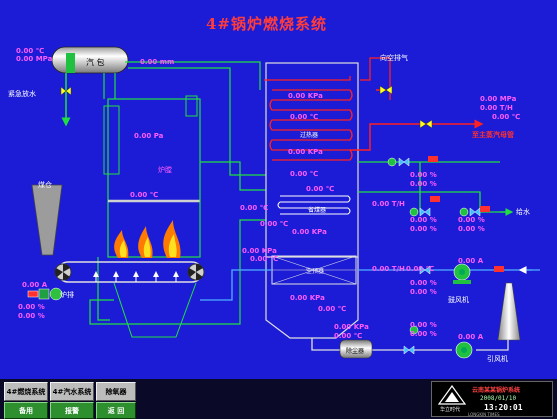 This screenshot has height=419, width=557. What do you see at coordinates (147, 239) in the screenshot?
I see `flames` at bounding box center [147, 239].